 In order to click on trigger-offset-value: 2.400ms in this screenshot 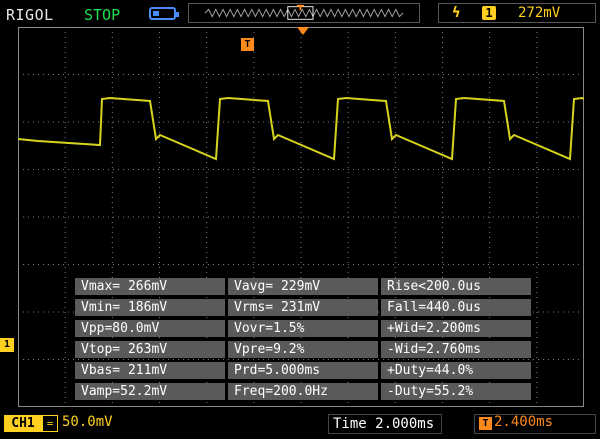, I will do `click(524, 422)`.